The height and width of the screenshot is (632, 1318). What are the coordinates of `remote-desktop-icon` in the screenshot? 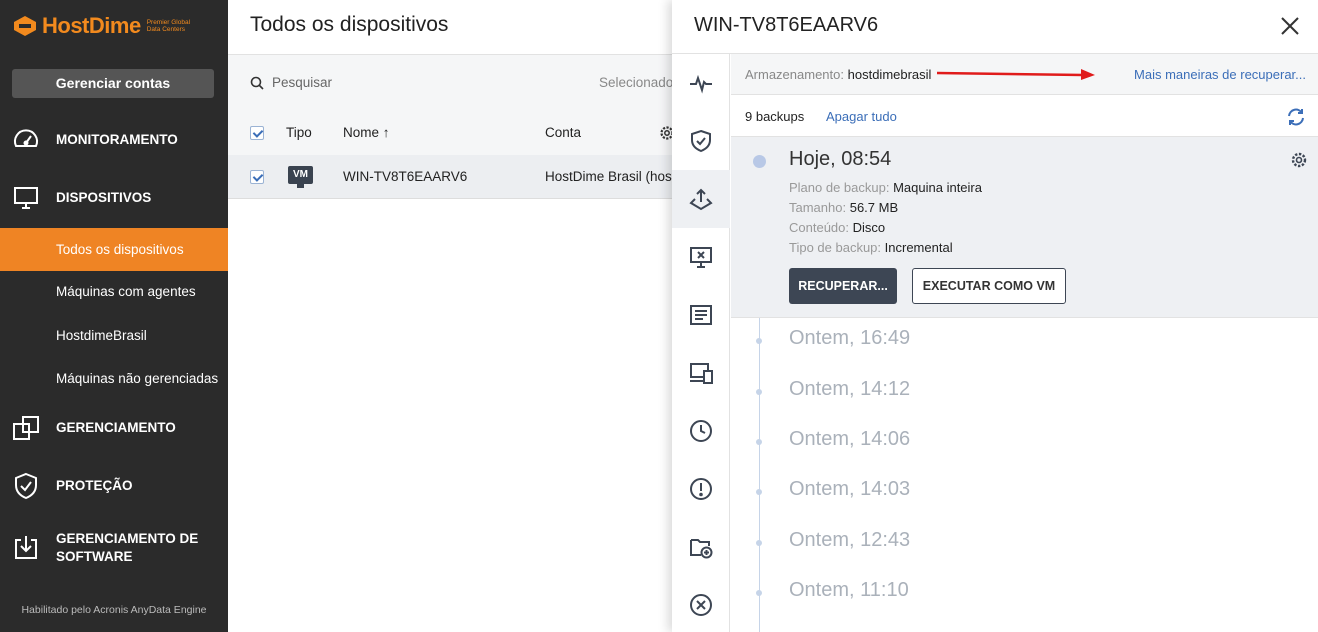 It's located at (701, 257).